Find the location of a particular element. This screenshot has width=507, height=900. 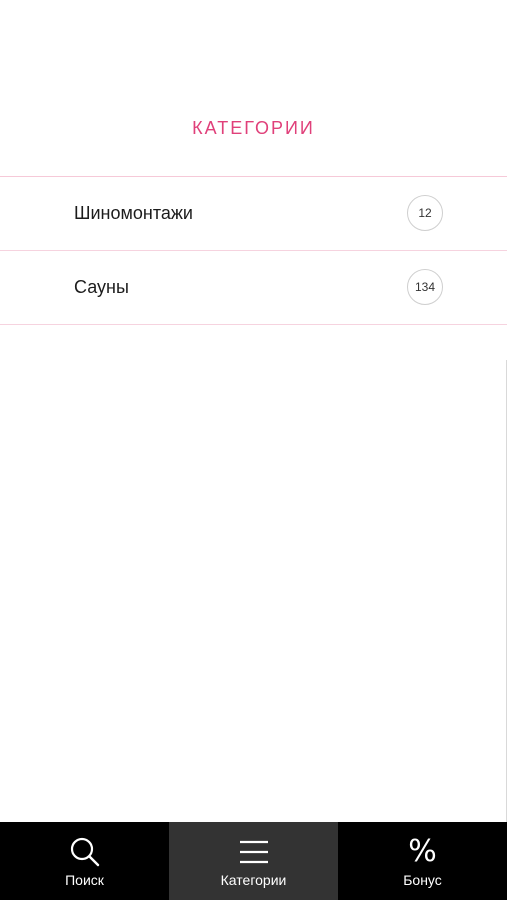

tab-search: Поиск is located at coordinates (84, 861).